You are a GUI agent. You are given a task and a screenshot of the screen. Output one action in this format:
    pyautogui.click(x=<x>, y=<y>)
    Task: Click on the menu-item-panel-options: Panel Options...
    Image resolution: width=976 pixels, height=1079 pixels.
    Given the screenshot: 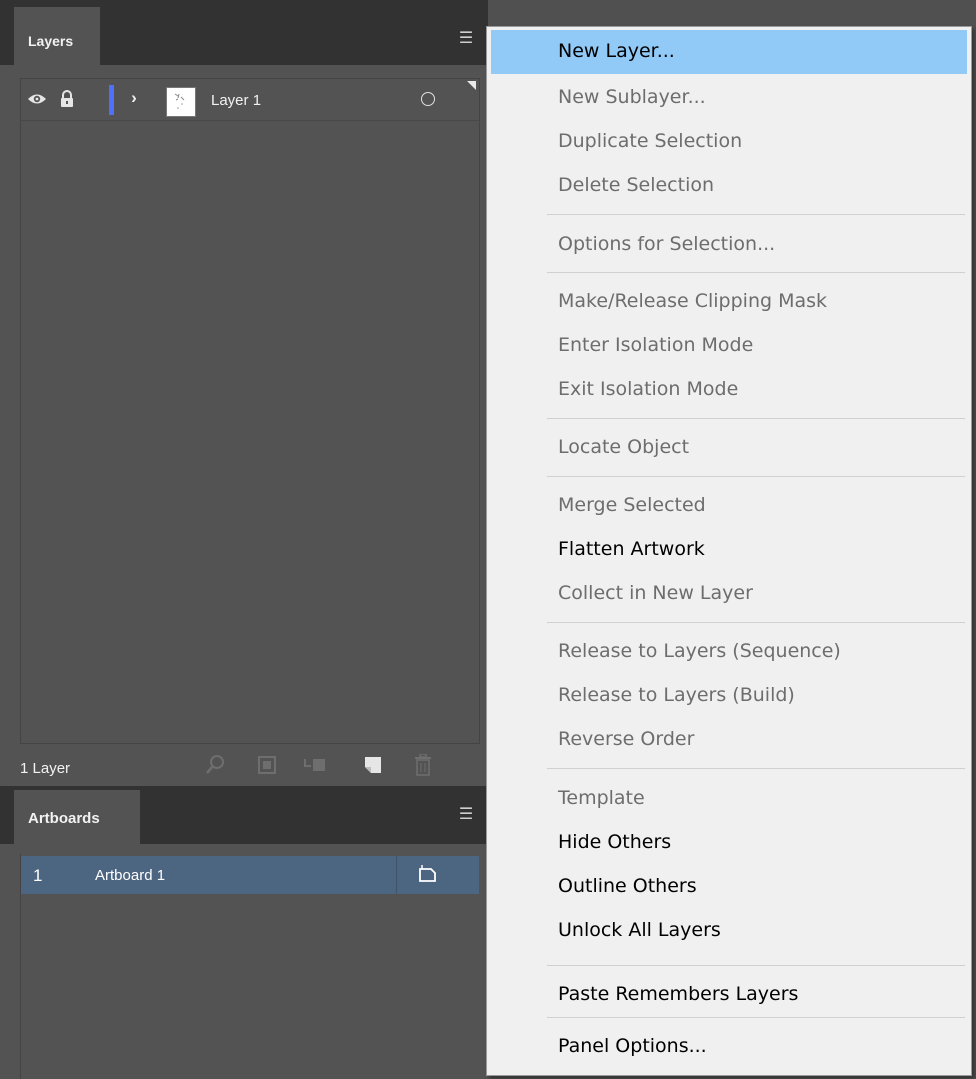 What is the action you would take?
    pyautogui.click(x=729, y=1047)
    